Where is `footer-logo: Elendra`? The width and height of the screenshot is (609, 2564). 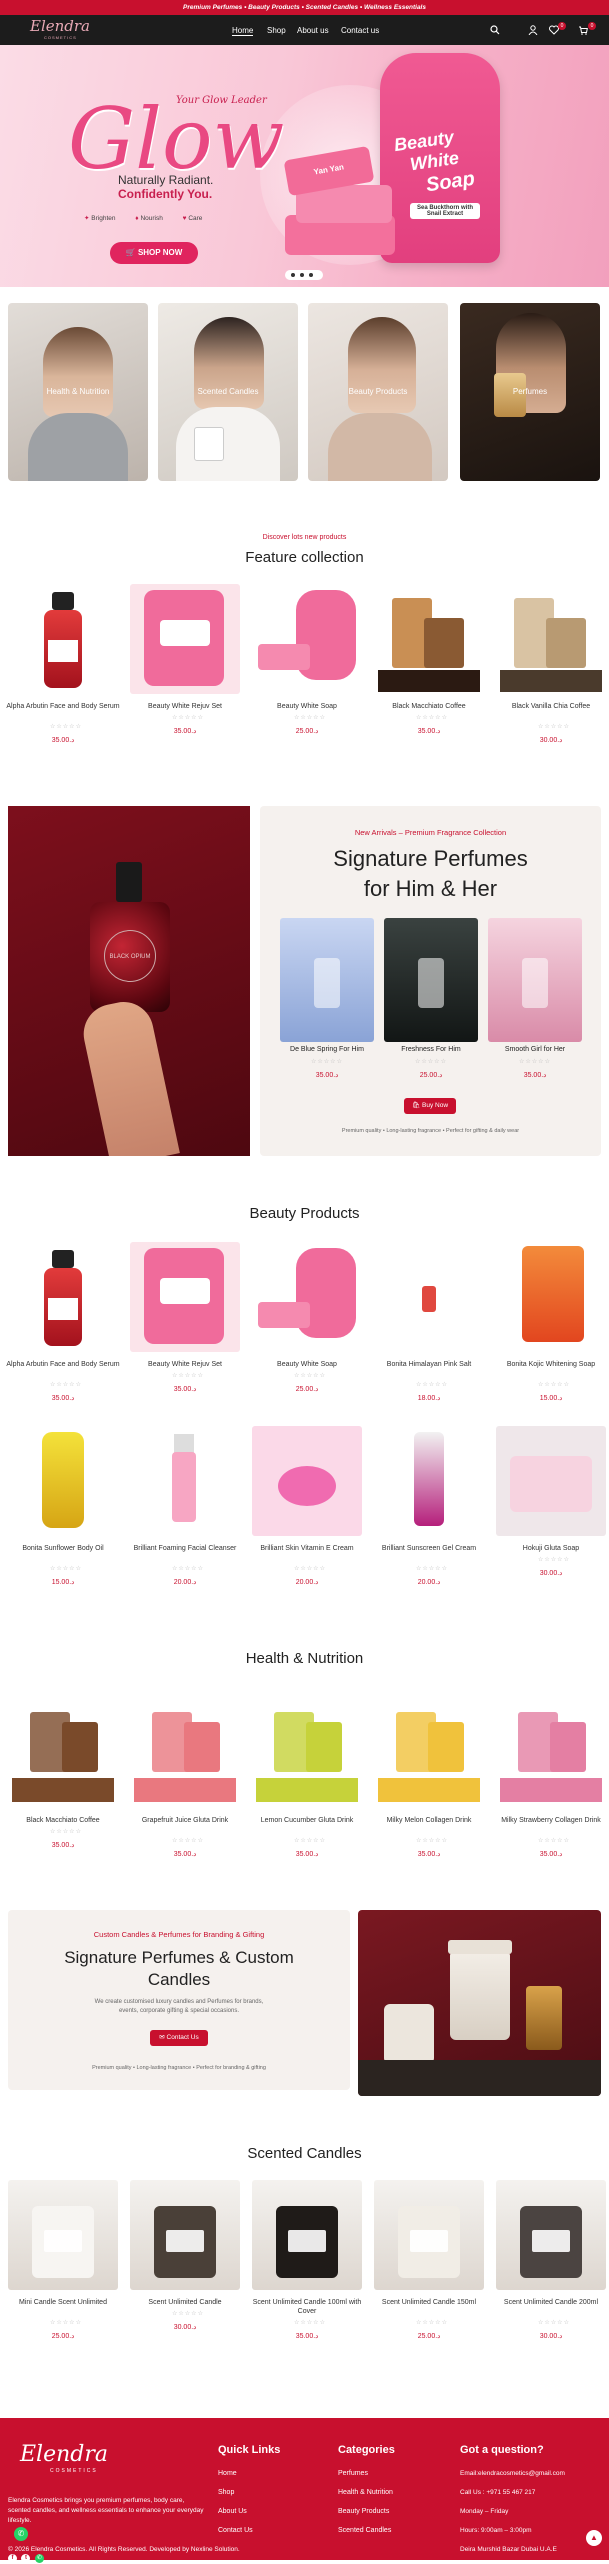
footer-logo: Elendra is located at coordinates (64, 2454).